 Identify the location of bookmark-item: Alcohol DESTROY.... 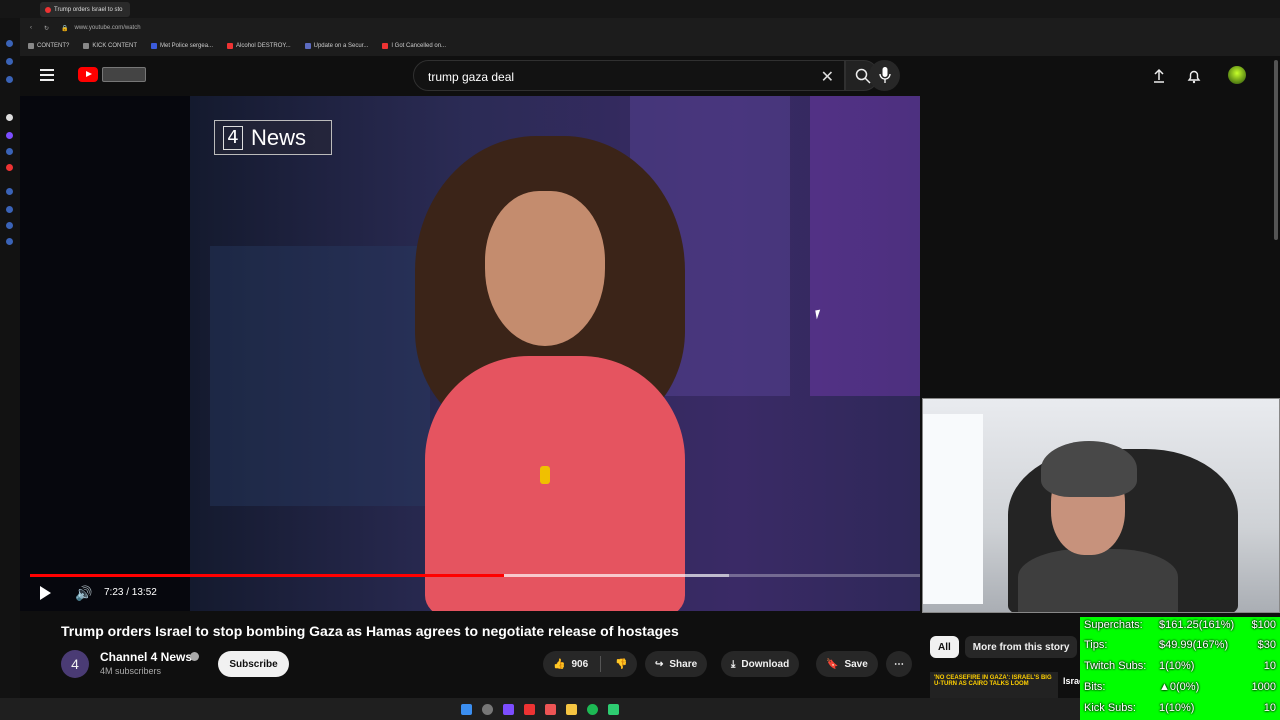
(259, 46).